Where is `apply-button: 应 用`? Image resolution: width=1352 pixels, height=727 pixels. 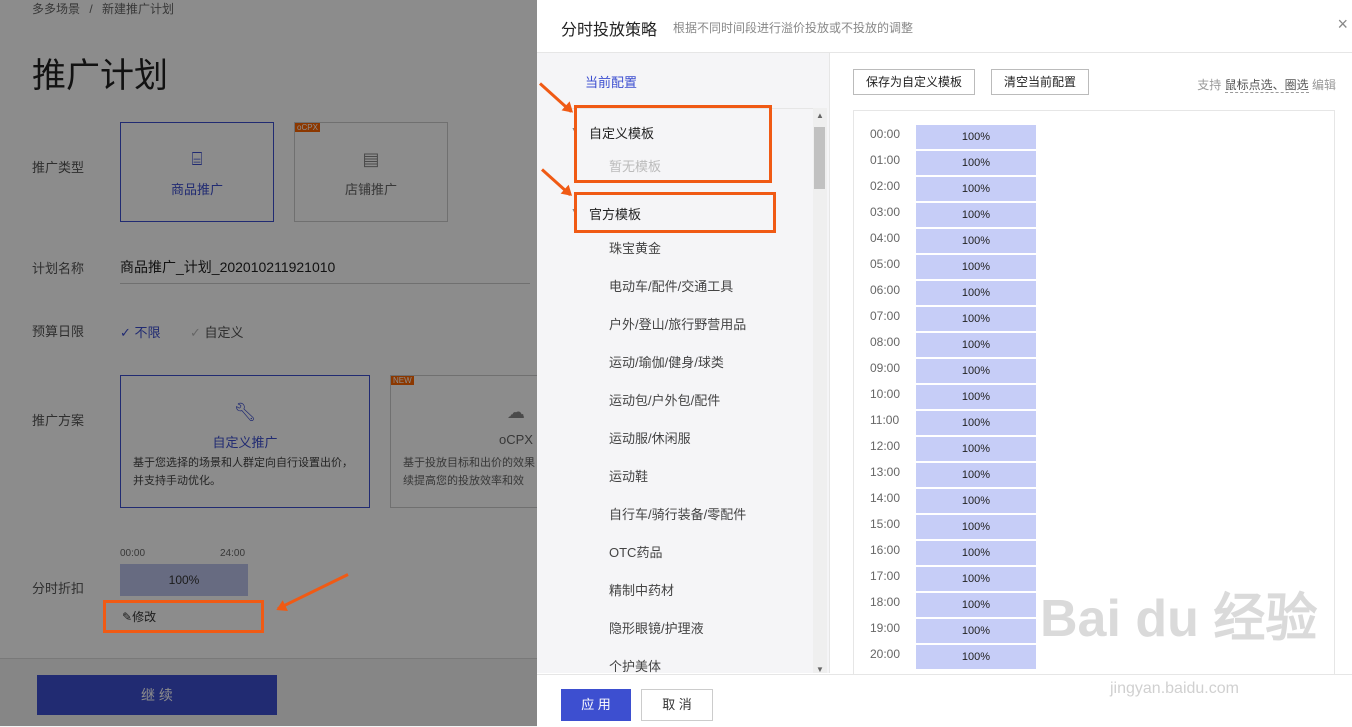 apply-button: 应 用 is located at coordinates (596, 705).